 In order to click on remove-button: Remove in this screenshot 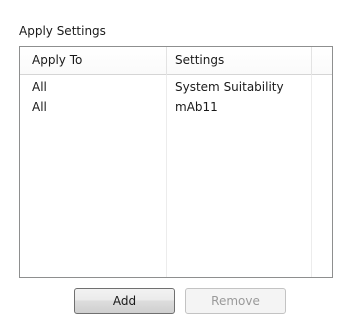, I will do `click(235, 301)`.